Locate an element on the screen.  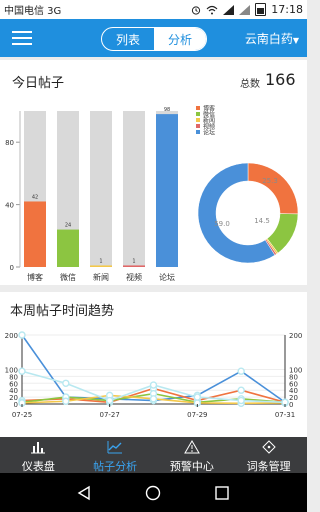
bottom-tab-bar: 仪表盘 帖子分析 预警中心 词条管理 is located at coordinates (153, 455).